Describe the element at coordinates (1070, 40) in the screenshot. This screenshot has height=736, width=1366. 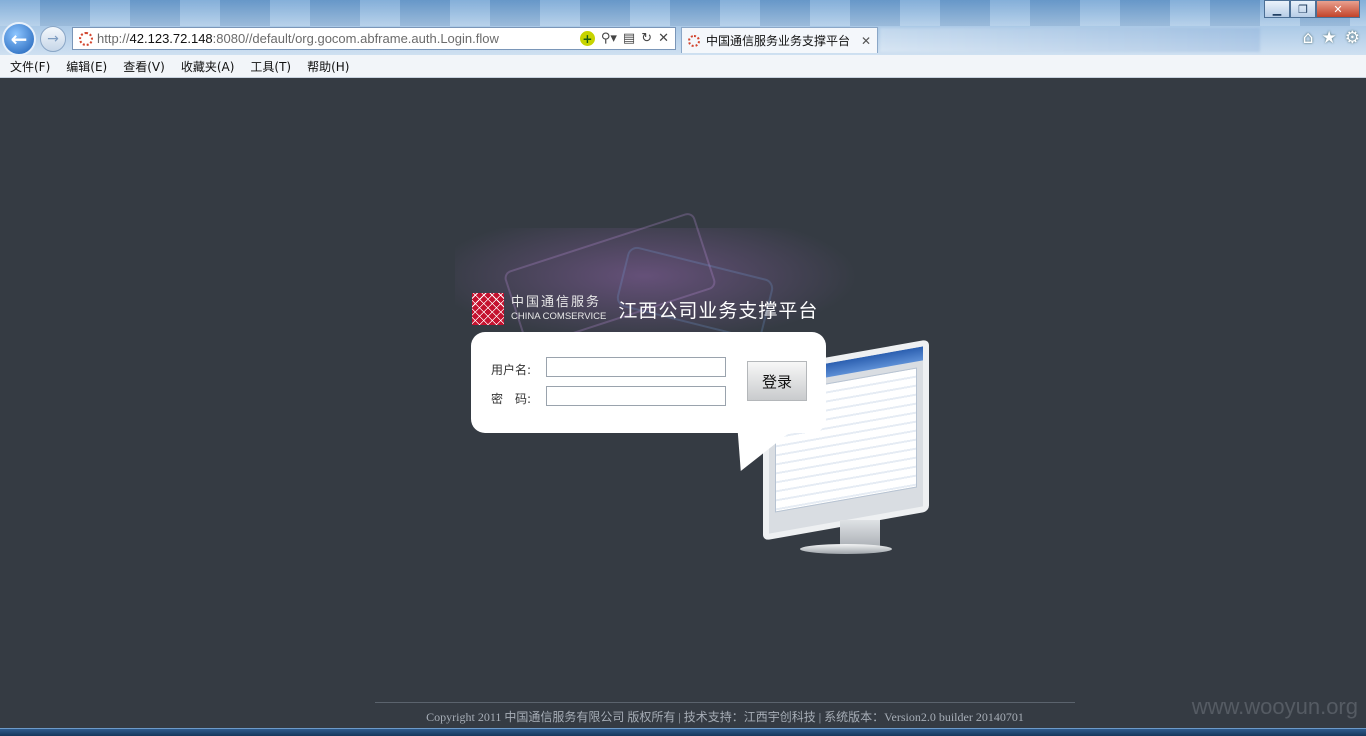
I see `tab-other-blurred` at that location.